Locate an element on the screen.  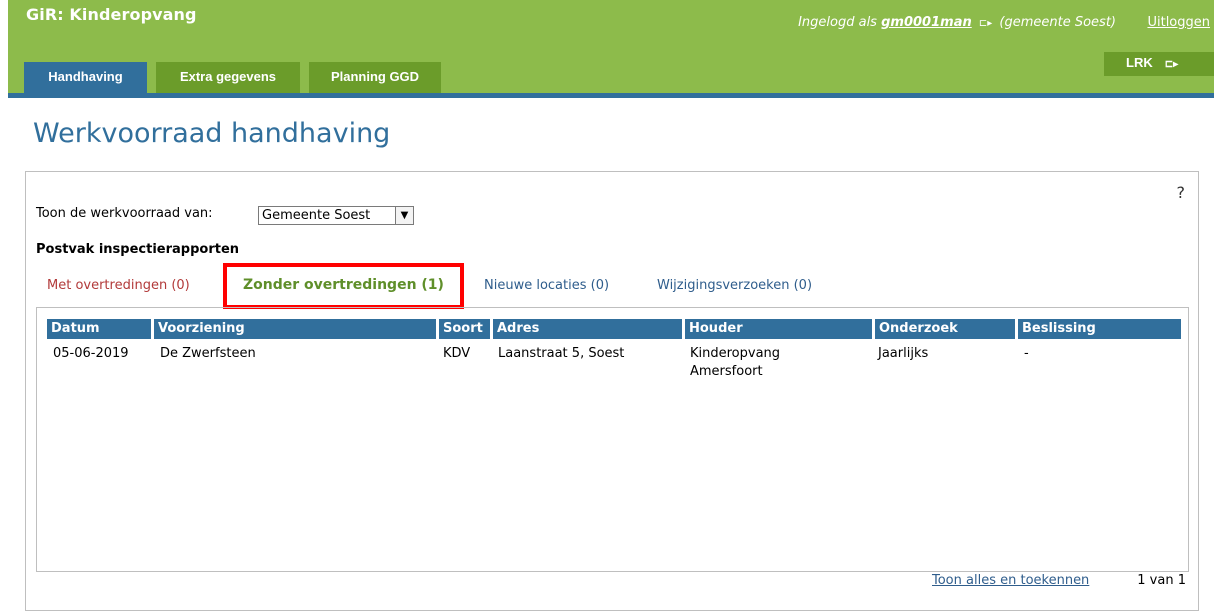
column-header-datum: Datum is located at coordinates (99, 329).